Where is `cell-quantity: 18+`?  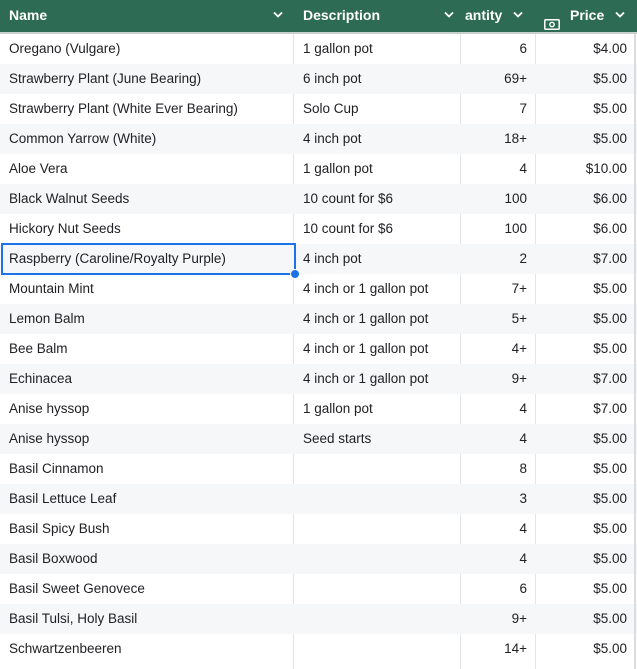 cell-quantity: 18+ is located at coordinates (493, 139).